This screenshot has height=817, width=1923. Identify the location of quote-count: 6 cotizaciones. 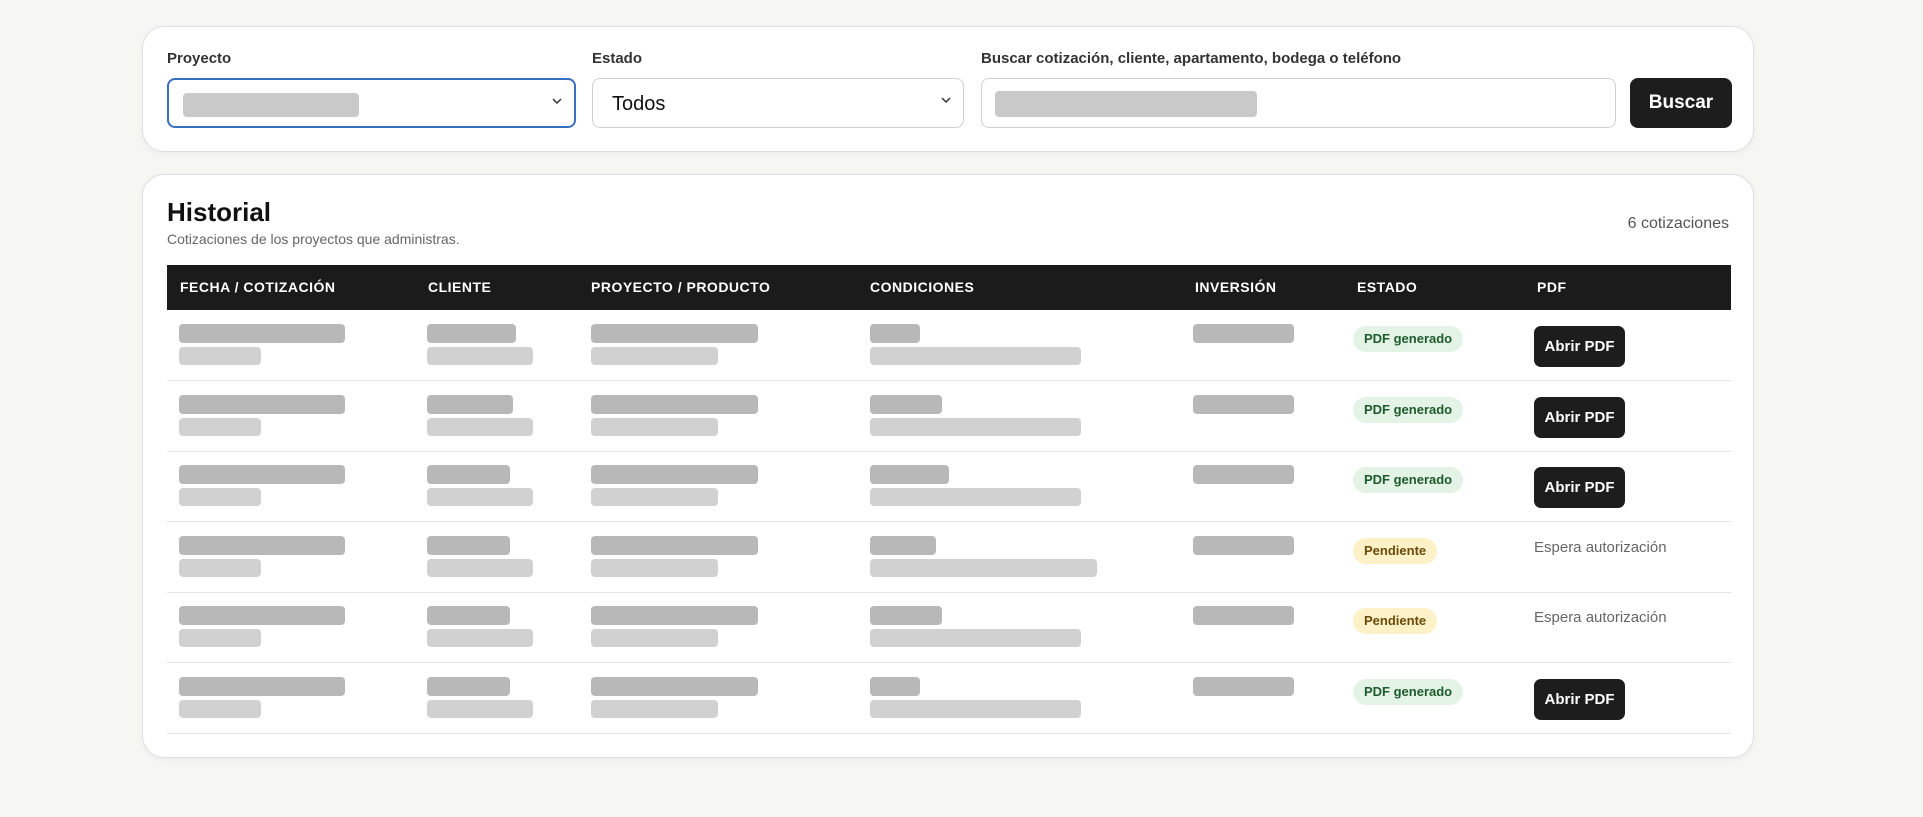
(1678, 223).